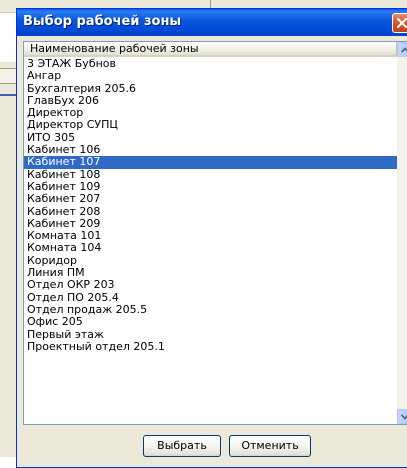 The width and height of the screenshot is (407, 468). Describe the element at coordinates (210, 346) in the screenshot. I see `list-item: Проектный отдел 205.1` at that location.